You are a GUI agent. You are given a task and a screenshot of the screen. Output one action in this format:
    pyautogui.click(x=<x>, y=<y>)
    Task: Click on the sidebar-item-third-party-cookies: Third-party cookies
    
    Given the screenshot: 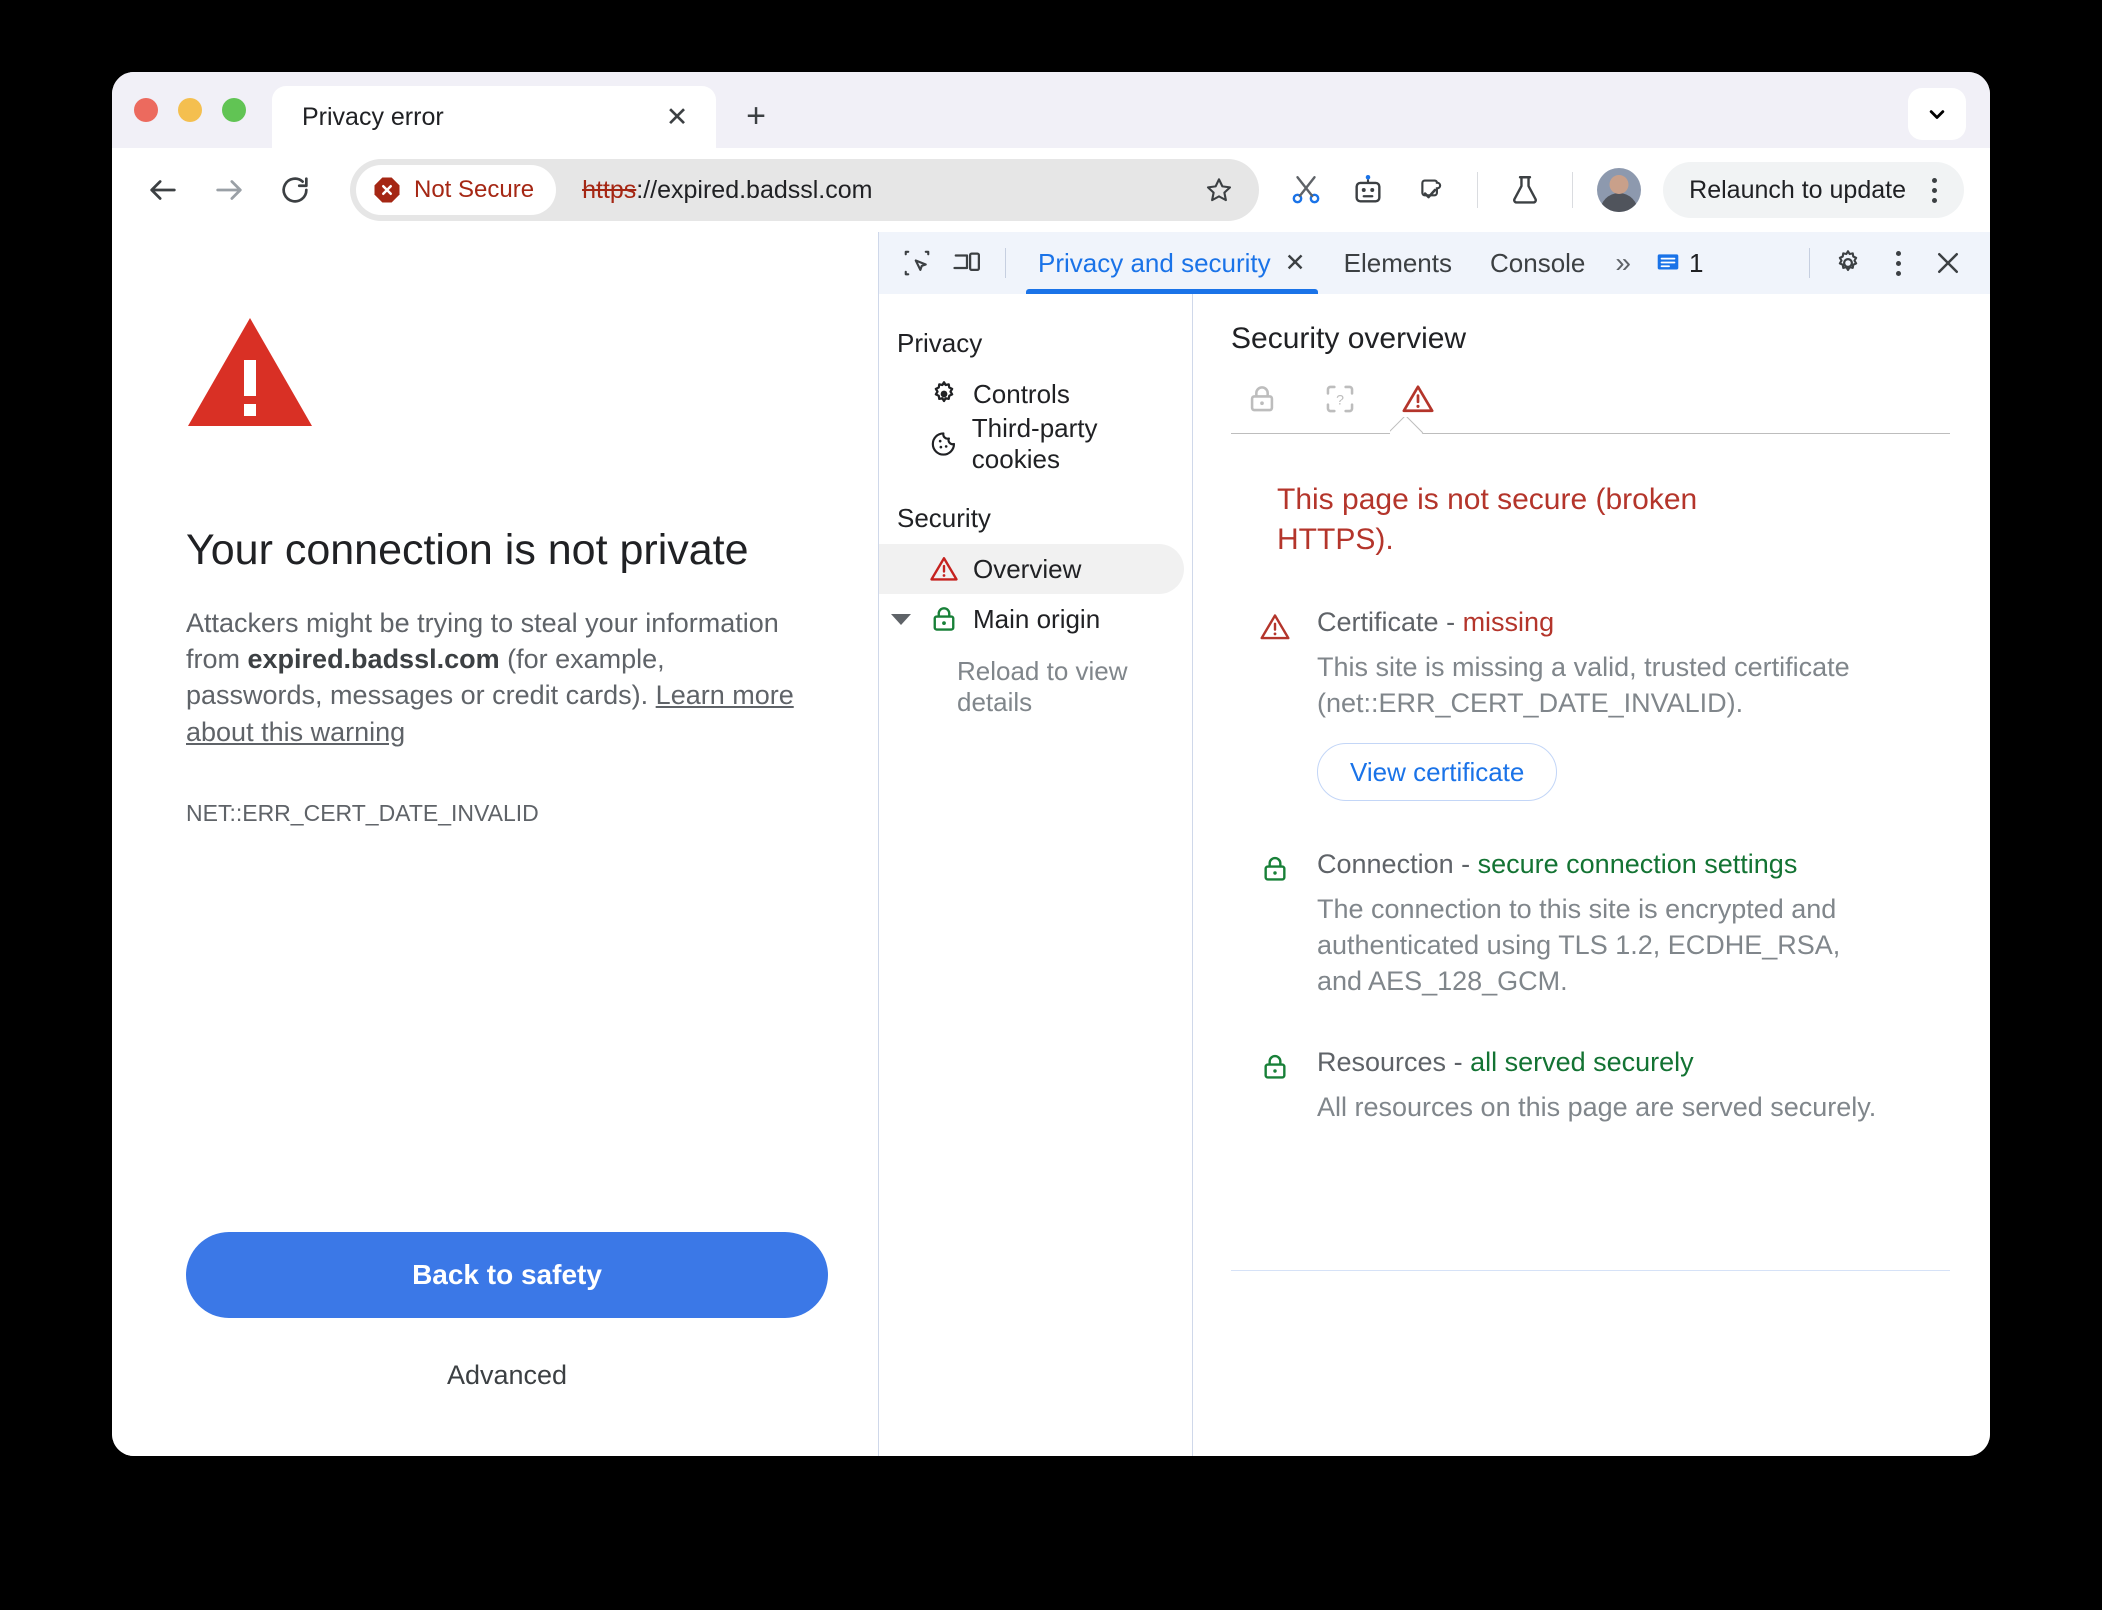 What is the action you would take?
    pyautogui.click(x=1031, y=443)
    